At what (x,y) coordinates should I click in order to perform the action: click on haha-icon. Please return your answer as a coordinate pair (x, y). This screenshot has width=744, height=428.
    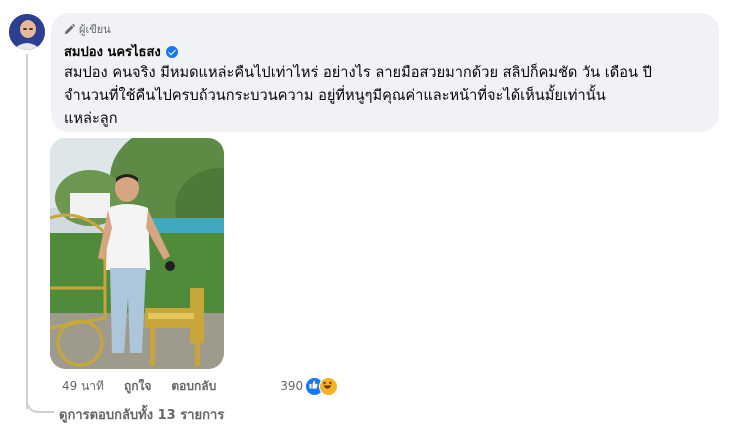
    Looking at the image, I should click on (329, 386).